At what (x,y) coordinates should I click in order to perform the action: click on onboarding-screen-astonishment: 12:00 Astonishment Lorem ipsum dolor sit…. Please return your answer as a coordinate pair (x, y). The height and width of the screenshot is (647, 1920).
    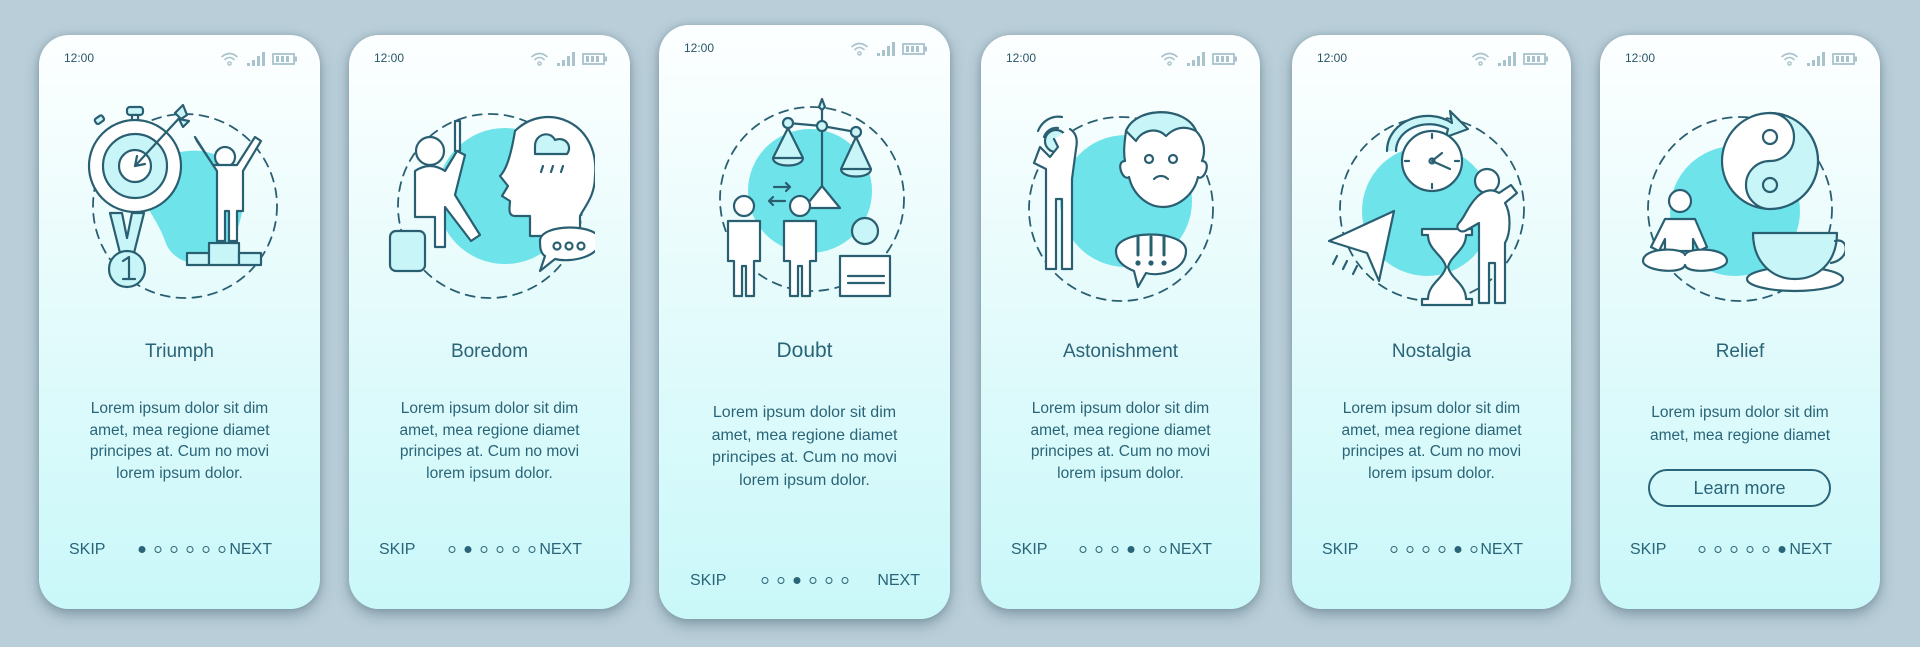
    Looking at the image, I should click on (1120, 322).